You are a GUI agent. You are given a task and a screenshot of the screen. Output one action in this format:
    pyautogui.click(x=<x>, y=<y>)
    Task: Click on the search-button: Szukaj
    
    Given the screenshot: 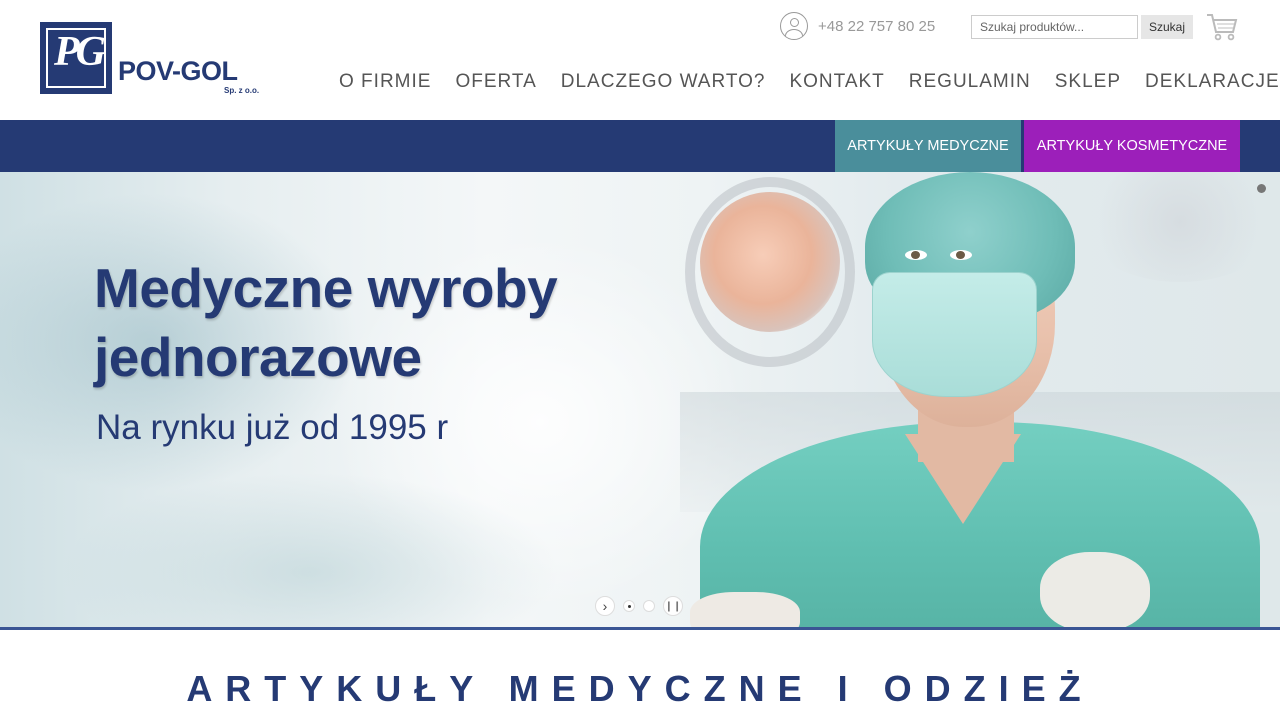 What is the action you would take?
    pyautogui.click(x=1167, y=27)
    